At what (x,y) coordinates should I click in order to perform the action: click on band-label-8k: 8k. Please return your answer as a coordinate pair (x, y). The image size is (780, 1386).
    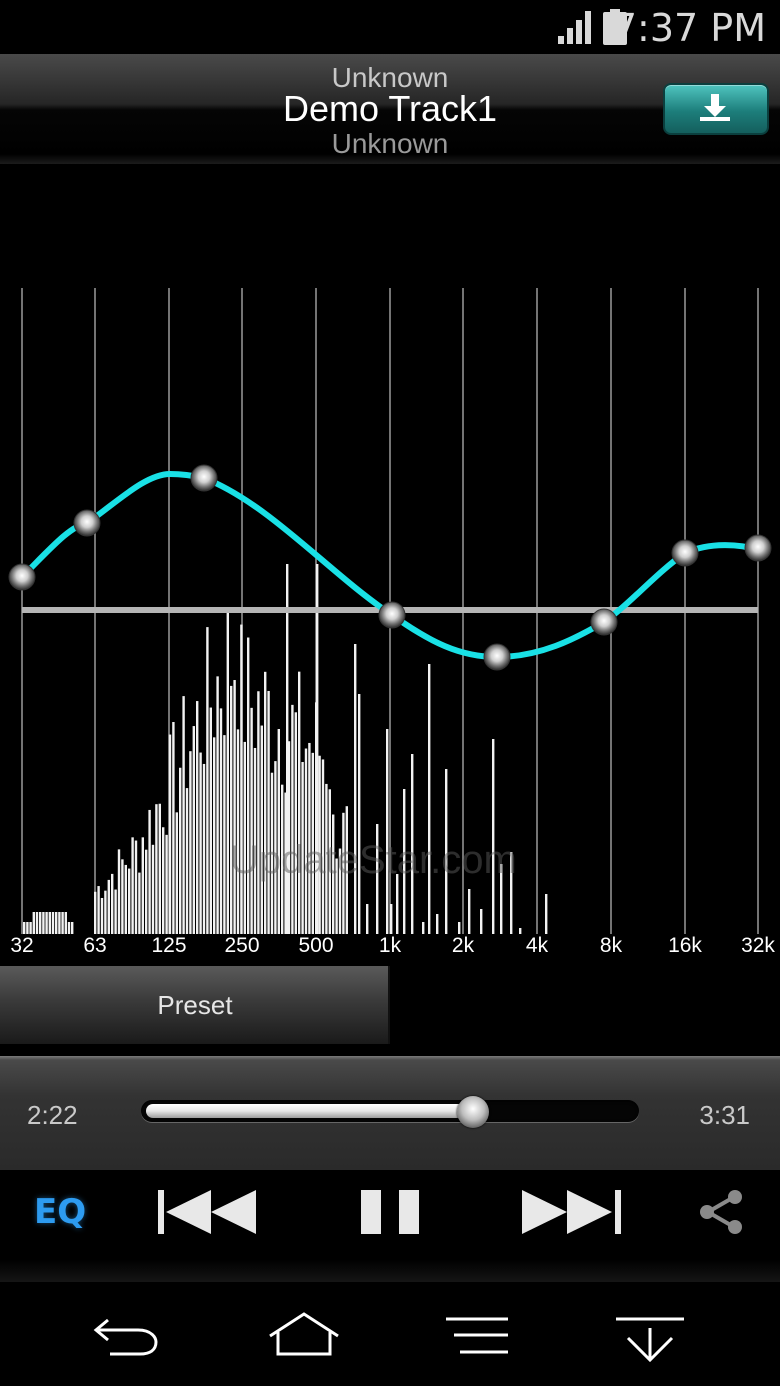
    Looking at the image, I should click on (611, 945).